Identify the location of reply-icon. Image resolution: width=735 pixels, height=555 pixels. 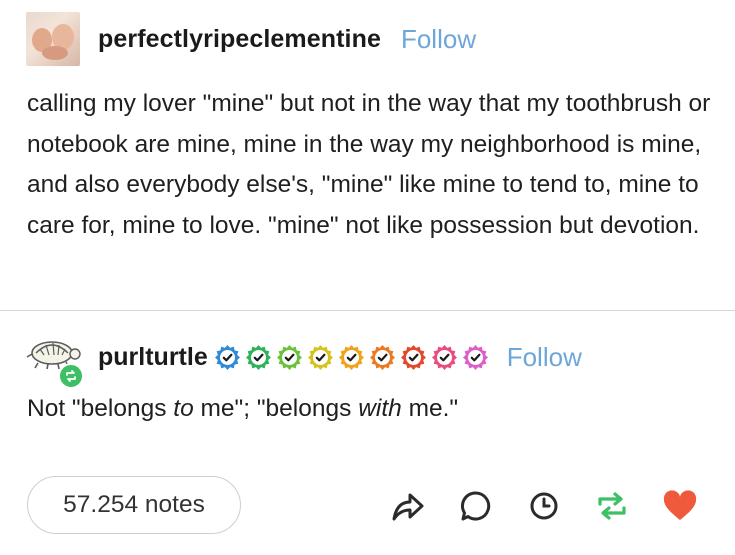
(475, 506).